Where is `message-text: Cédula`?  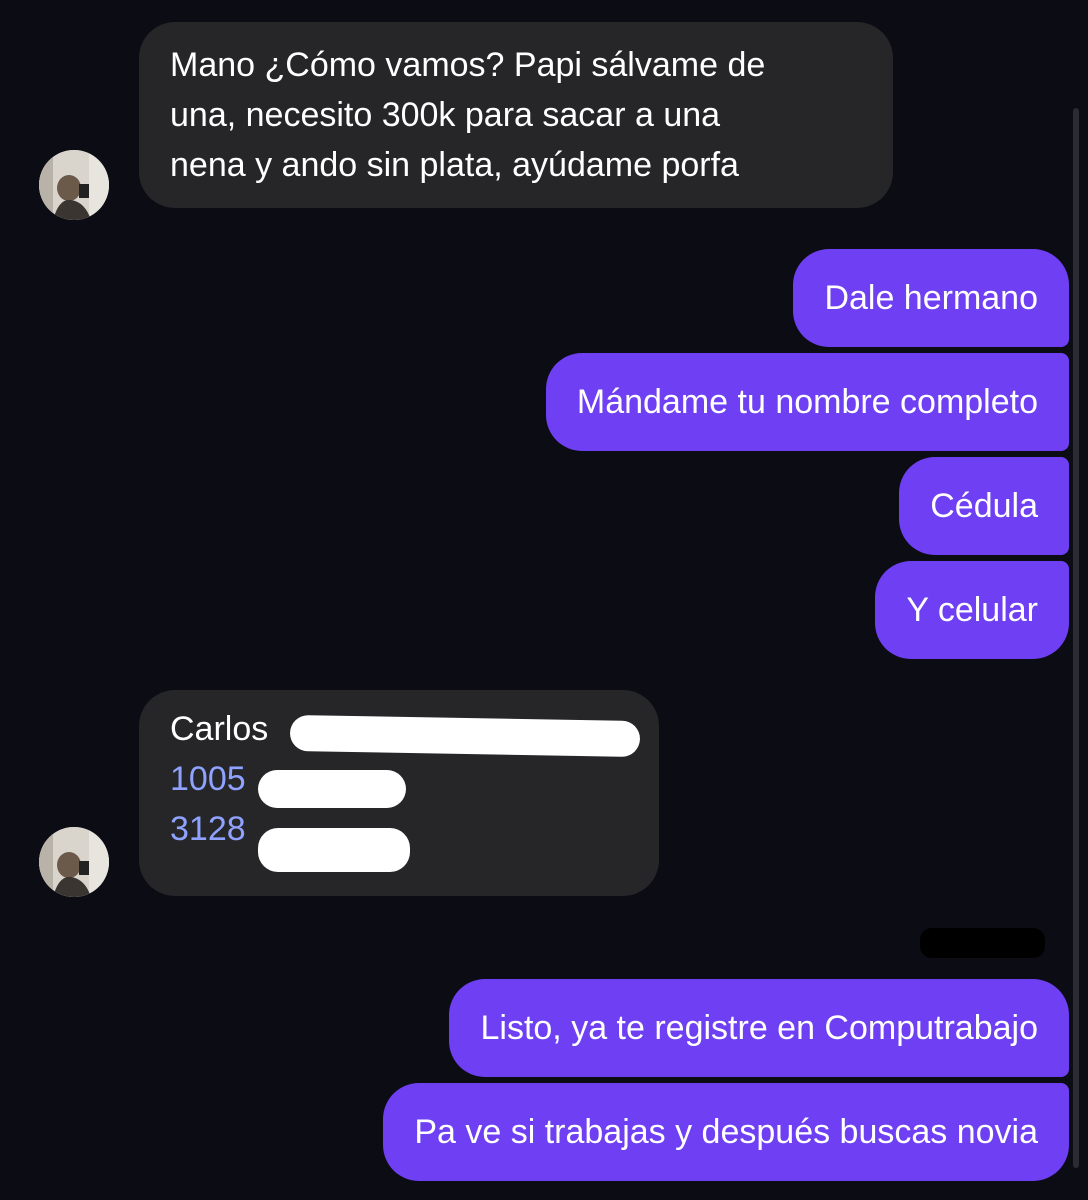
message-text: Cédula is located at coordinates (984, 506).